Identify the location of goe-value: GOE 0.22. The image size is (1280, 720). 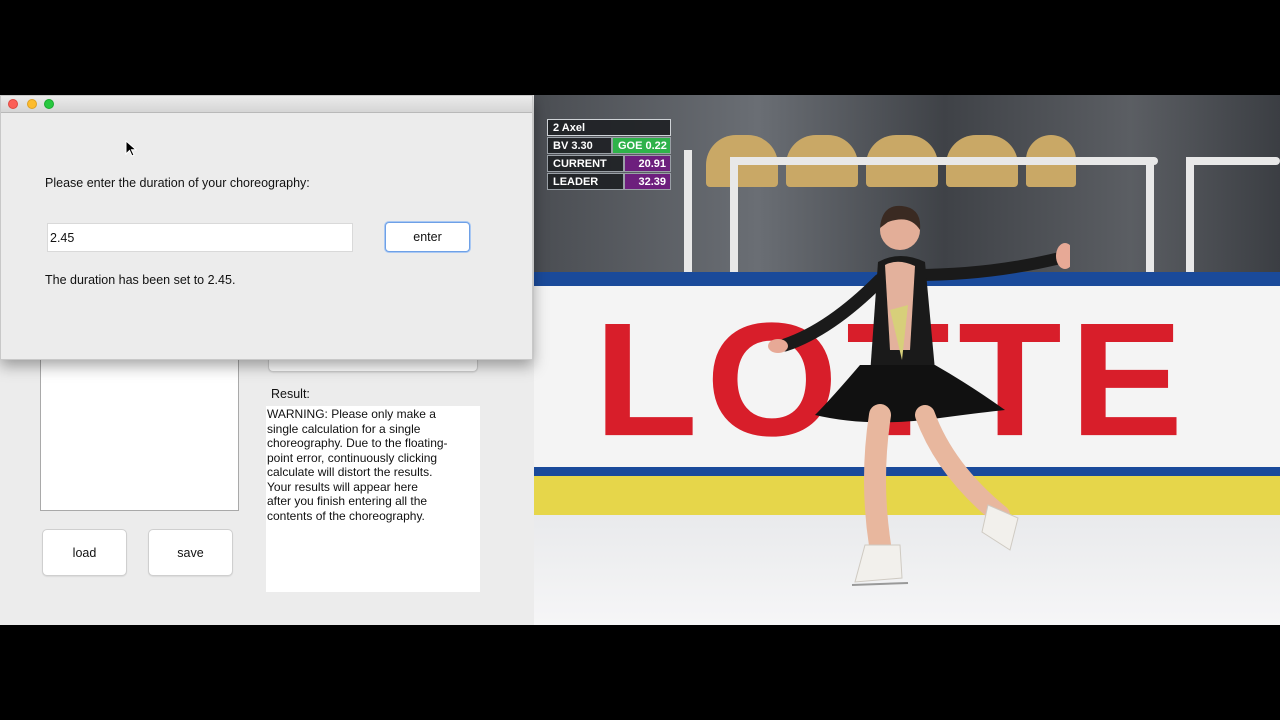
(641, 145).